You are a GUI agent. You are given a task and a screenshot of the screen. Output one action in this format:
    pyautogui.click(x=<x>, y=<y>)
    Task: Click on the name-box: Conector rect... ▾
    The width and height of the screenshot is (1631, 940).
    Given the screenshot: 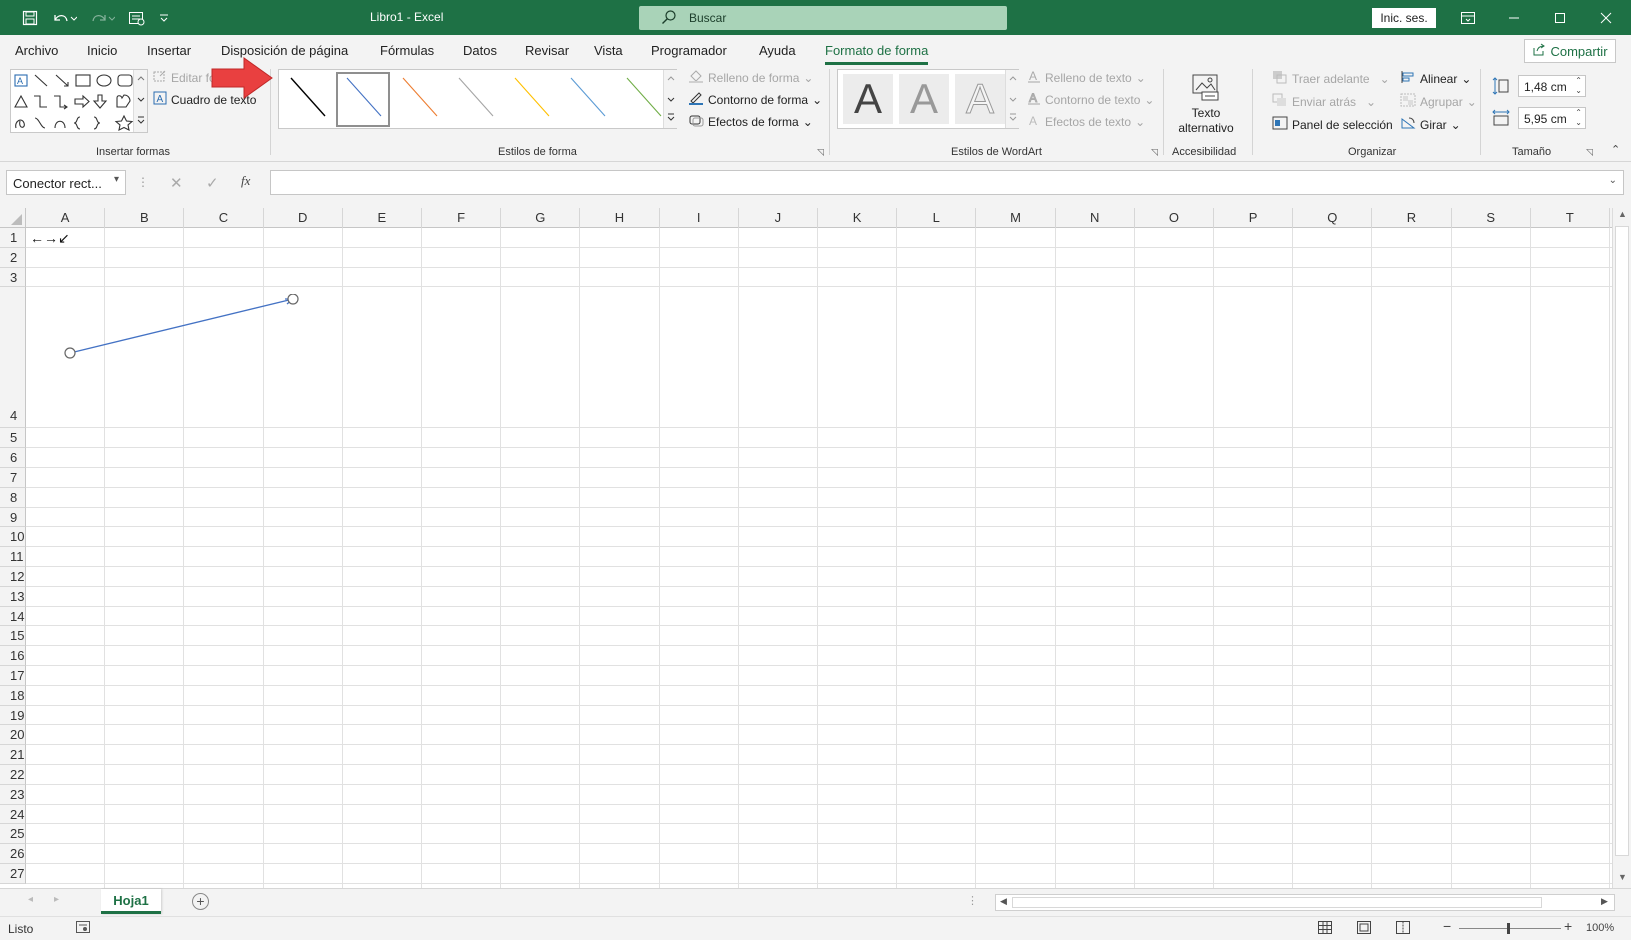 What is the action you would take?
    pyautogui.click(x=66, y=182)
    